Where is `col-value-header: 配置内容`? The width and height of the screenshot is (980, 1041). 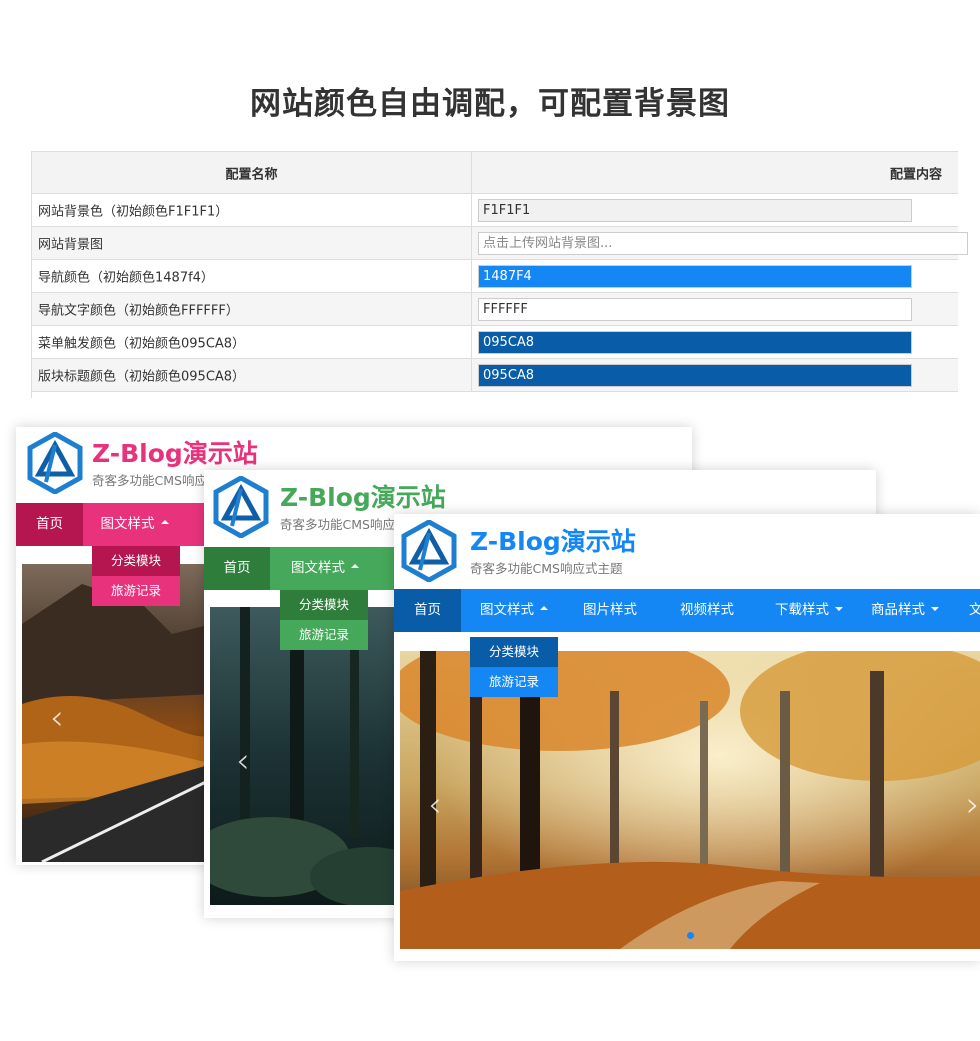
col-value-header: 配置内容 is located at coordinates (915, 174).